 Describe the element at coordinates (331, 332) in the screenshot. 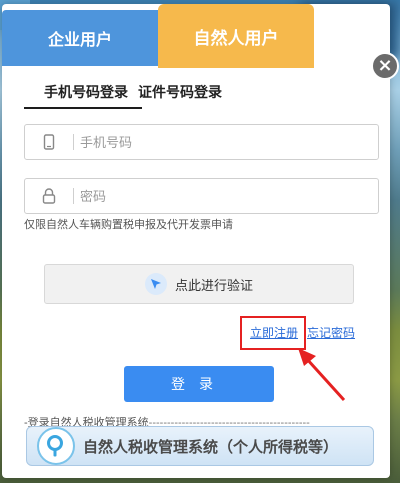

I see `forgot-password-link: 忘记密码` at that location.